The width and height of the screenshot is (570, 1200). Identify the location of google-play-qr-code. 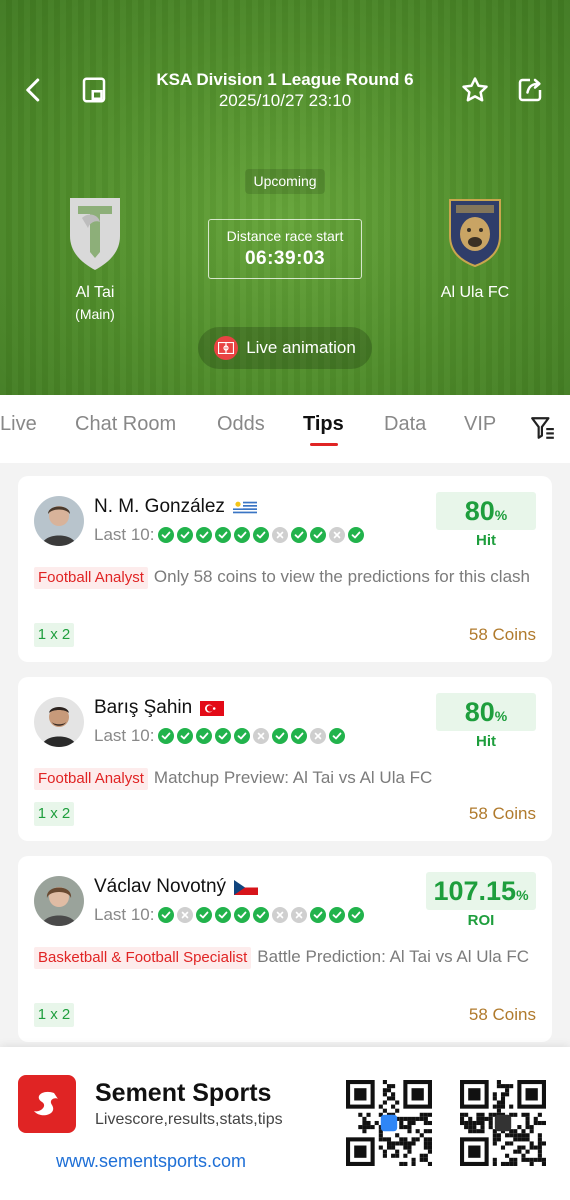
(503, 1123).